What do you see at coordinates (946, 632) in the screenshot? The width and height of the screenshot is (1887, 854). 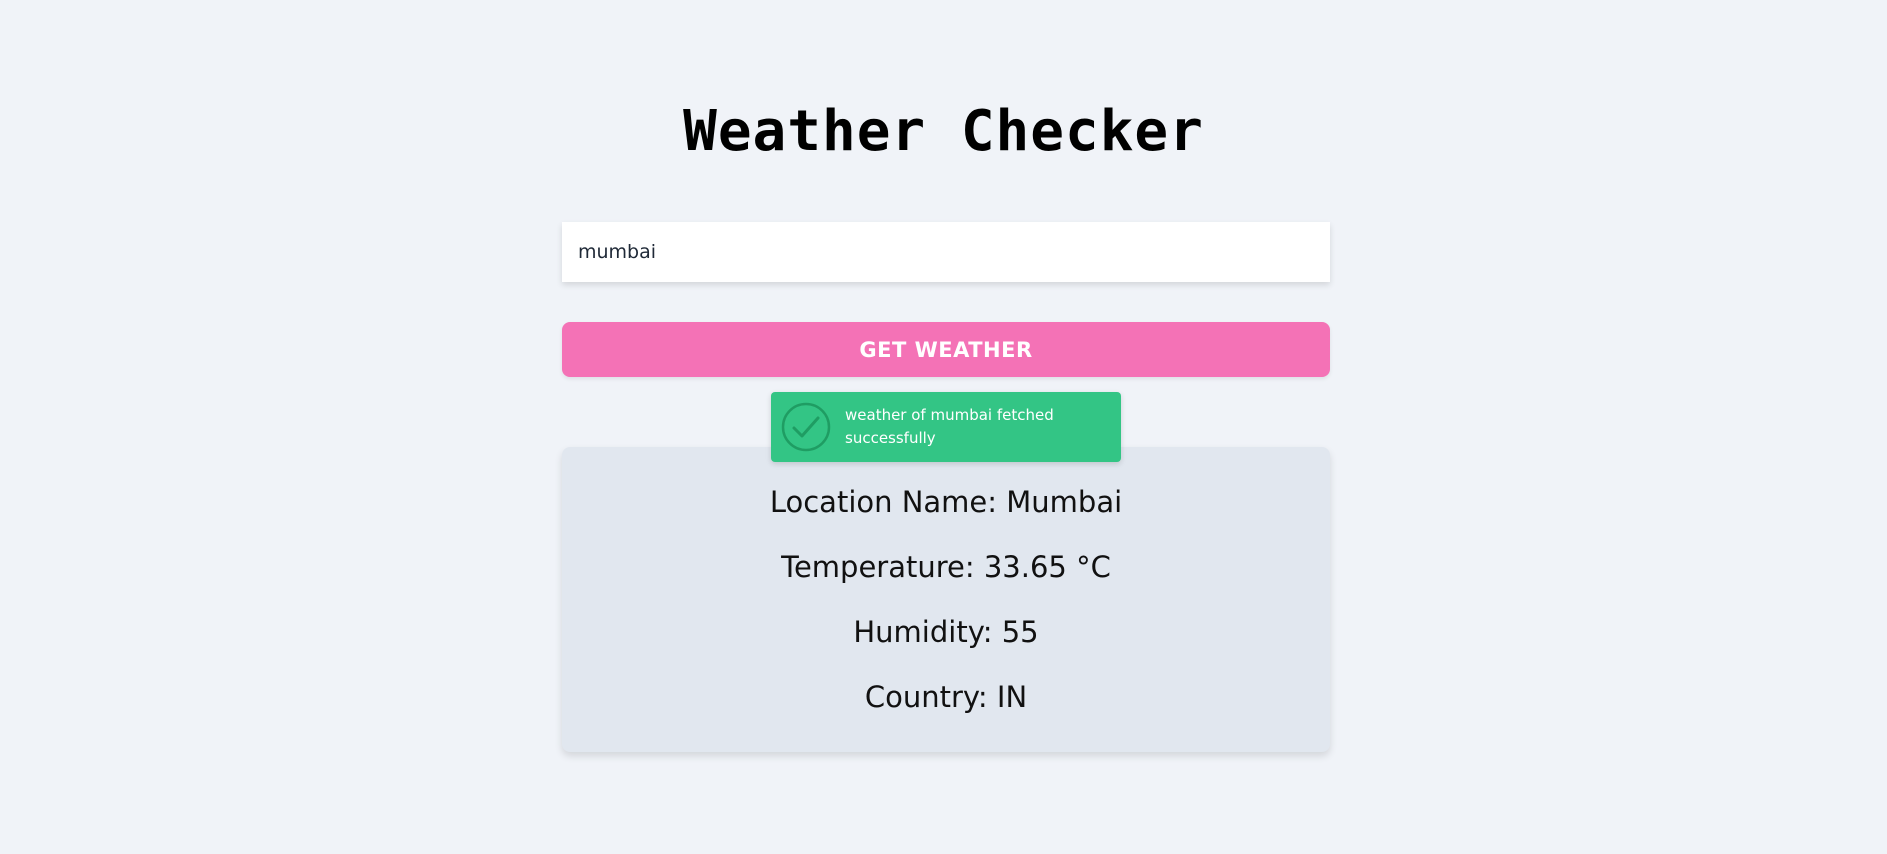 I see `humidity: Humidity: 55` at bounding box center [946, 632].